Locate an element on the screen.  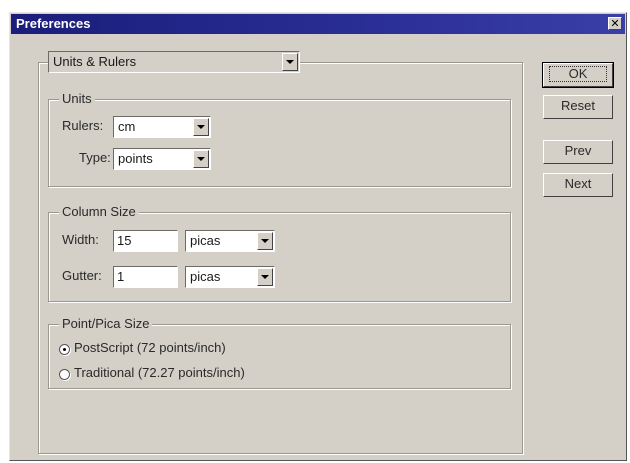
gutter-label: Gutter: is located at coordinates (82, 275).